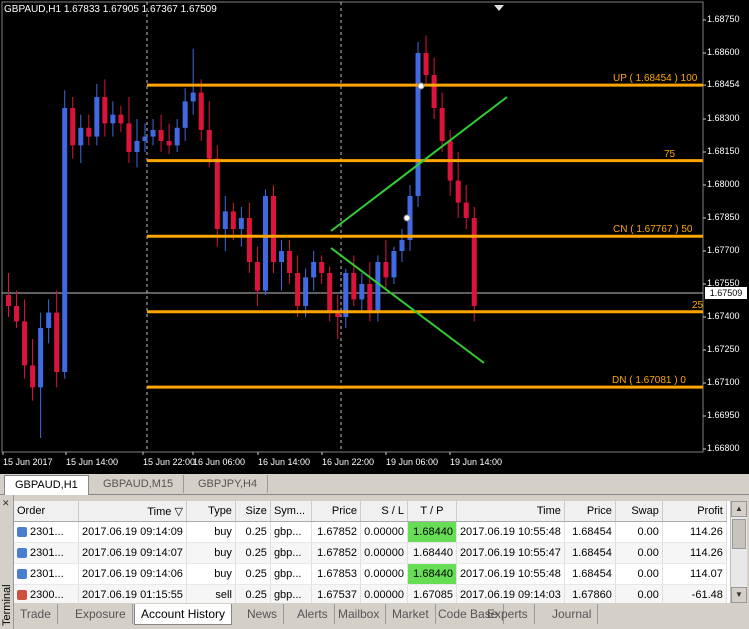  I want to click on tab-journal: Journal, so click(572, 614).